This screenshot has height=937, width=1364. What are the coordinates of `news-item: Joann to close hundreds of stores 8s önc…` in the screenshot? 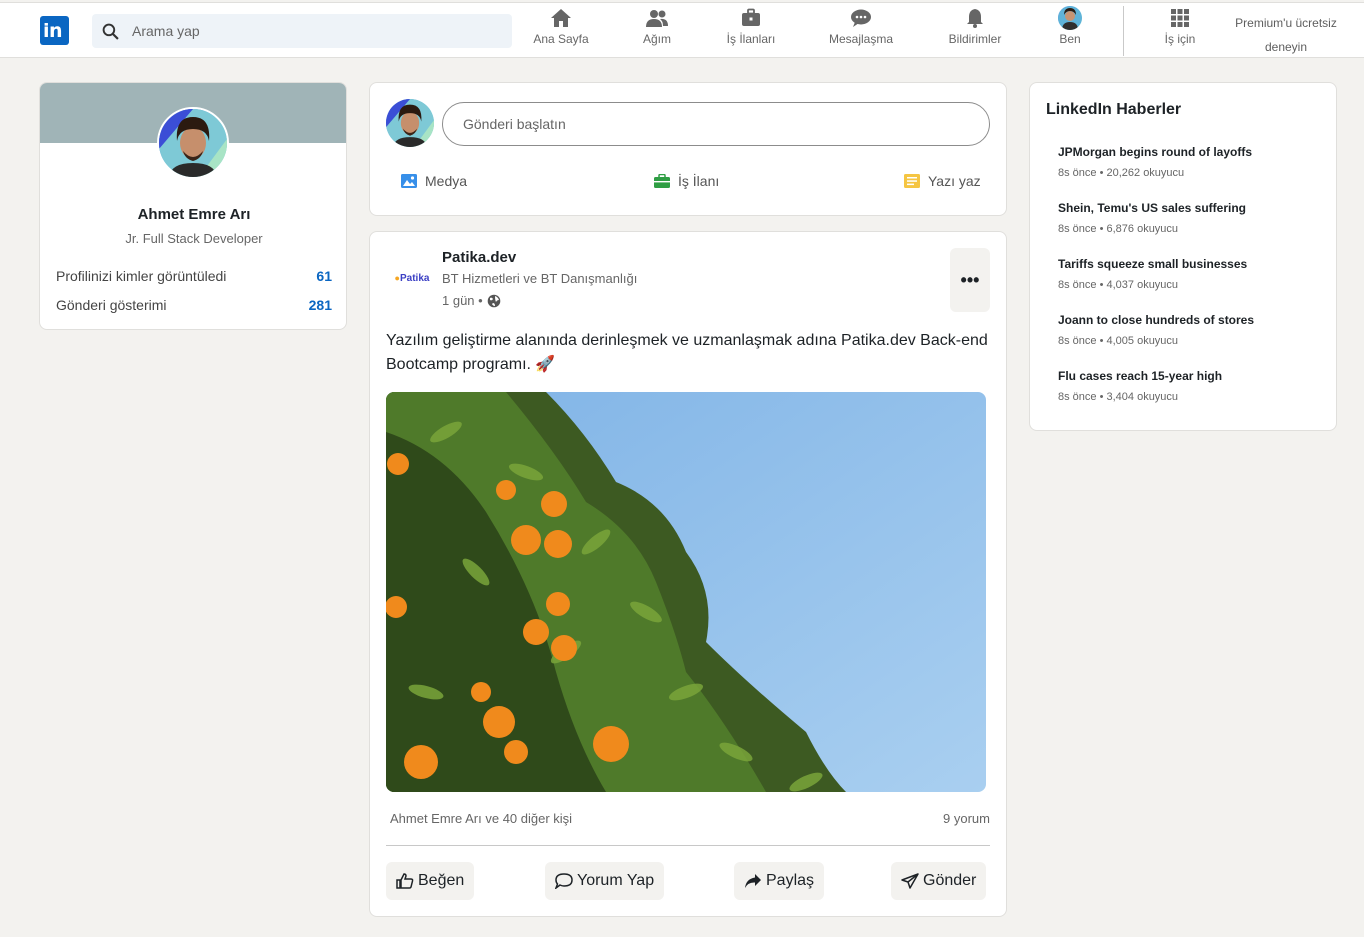 It's located at (1193, 330).